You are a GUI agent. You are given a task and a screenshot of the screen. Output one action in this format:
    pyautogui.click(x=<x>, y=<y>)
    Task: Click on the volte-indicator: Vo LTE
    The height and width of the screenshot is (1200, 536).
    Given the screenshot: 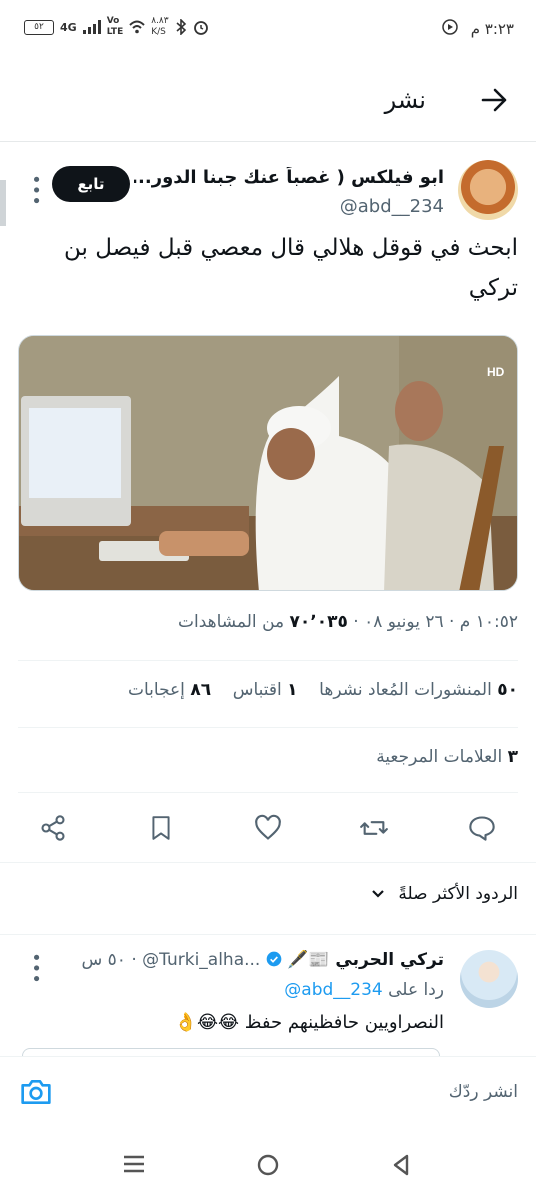 What is the action you would take?
    pyautogui.click(x=115, y=26)
    